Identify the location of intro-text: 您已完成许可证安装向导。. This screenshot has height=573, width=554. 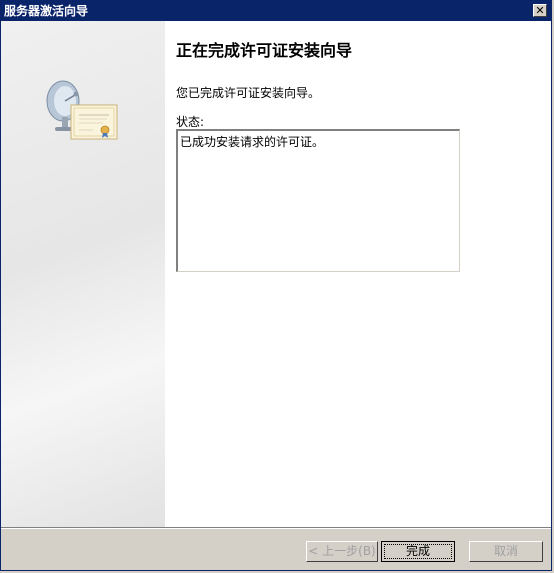
(248, 93).